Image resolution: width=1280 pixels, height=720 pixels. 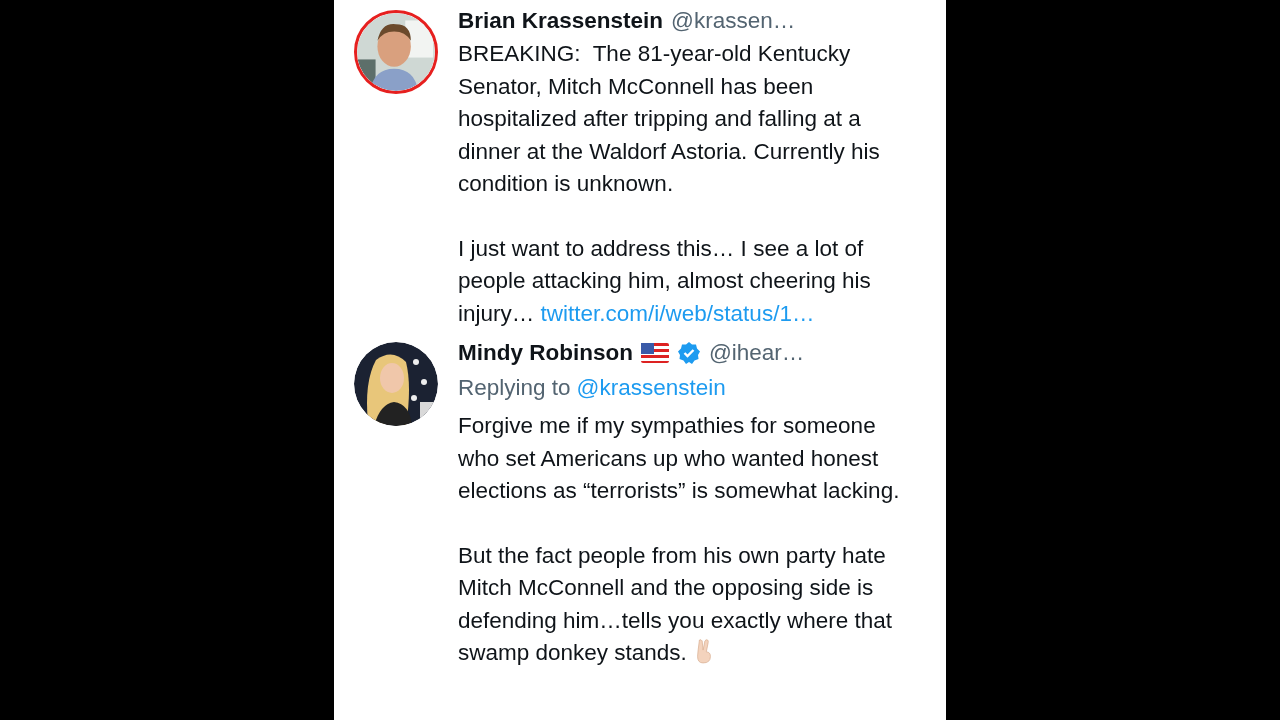 I want to click on tweet-text: Forgive me if my sympathies for someone who set Americans up who wanted honest elections as “terrorists” is somewhat lacking., so click(x=679, y=458).